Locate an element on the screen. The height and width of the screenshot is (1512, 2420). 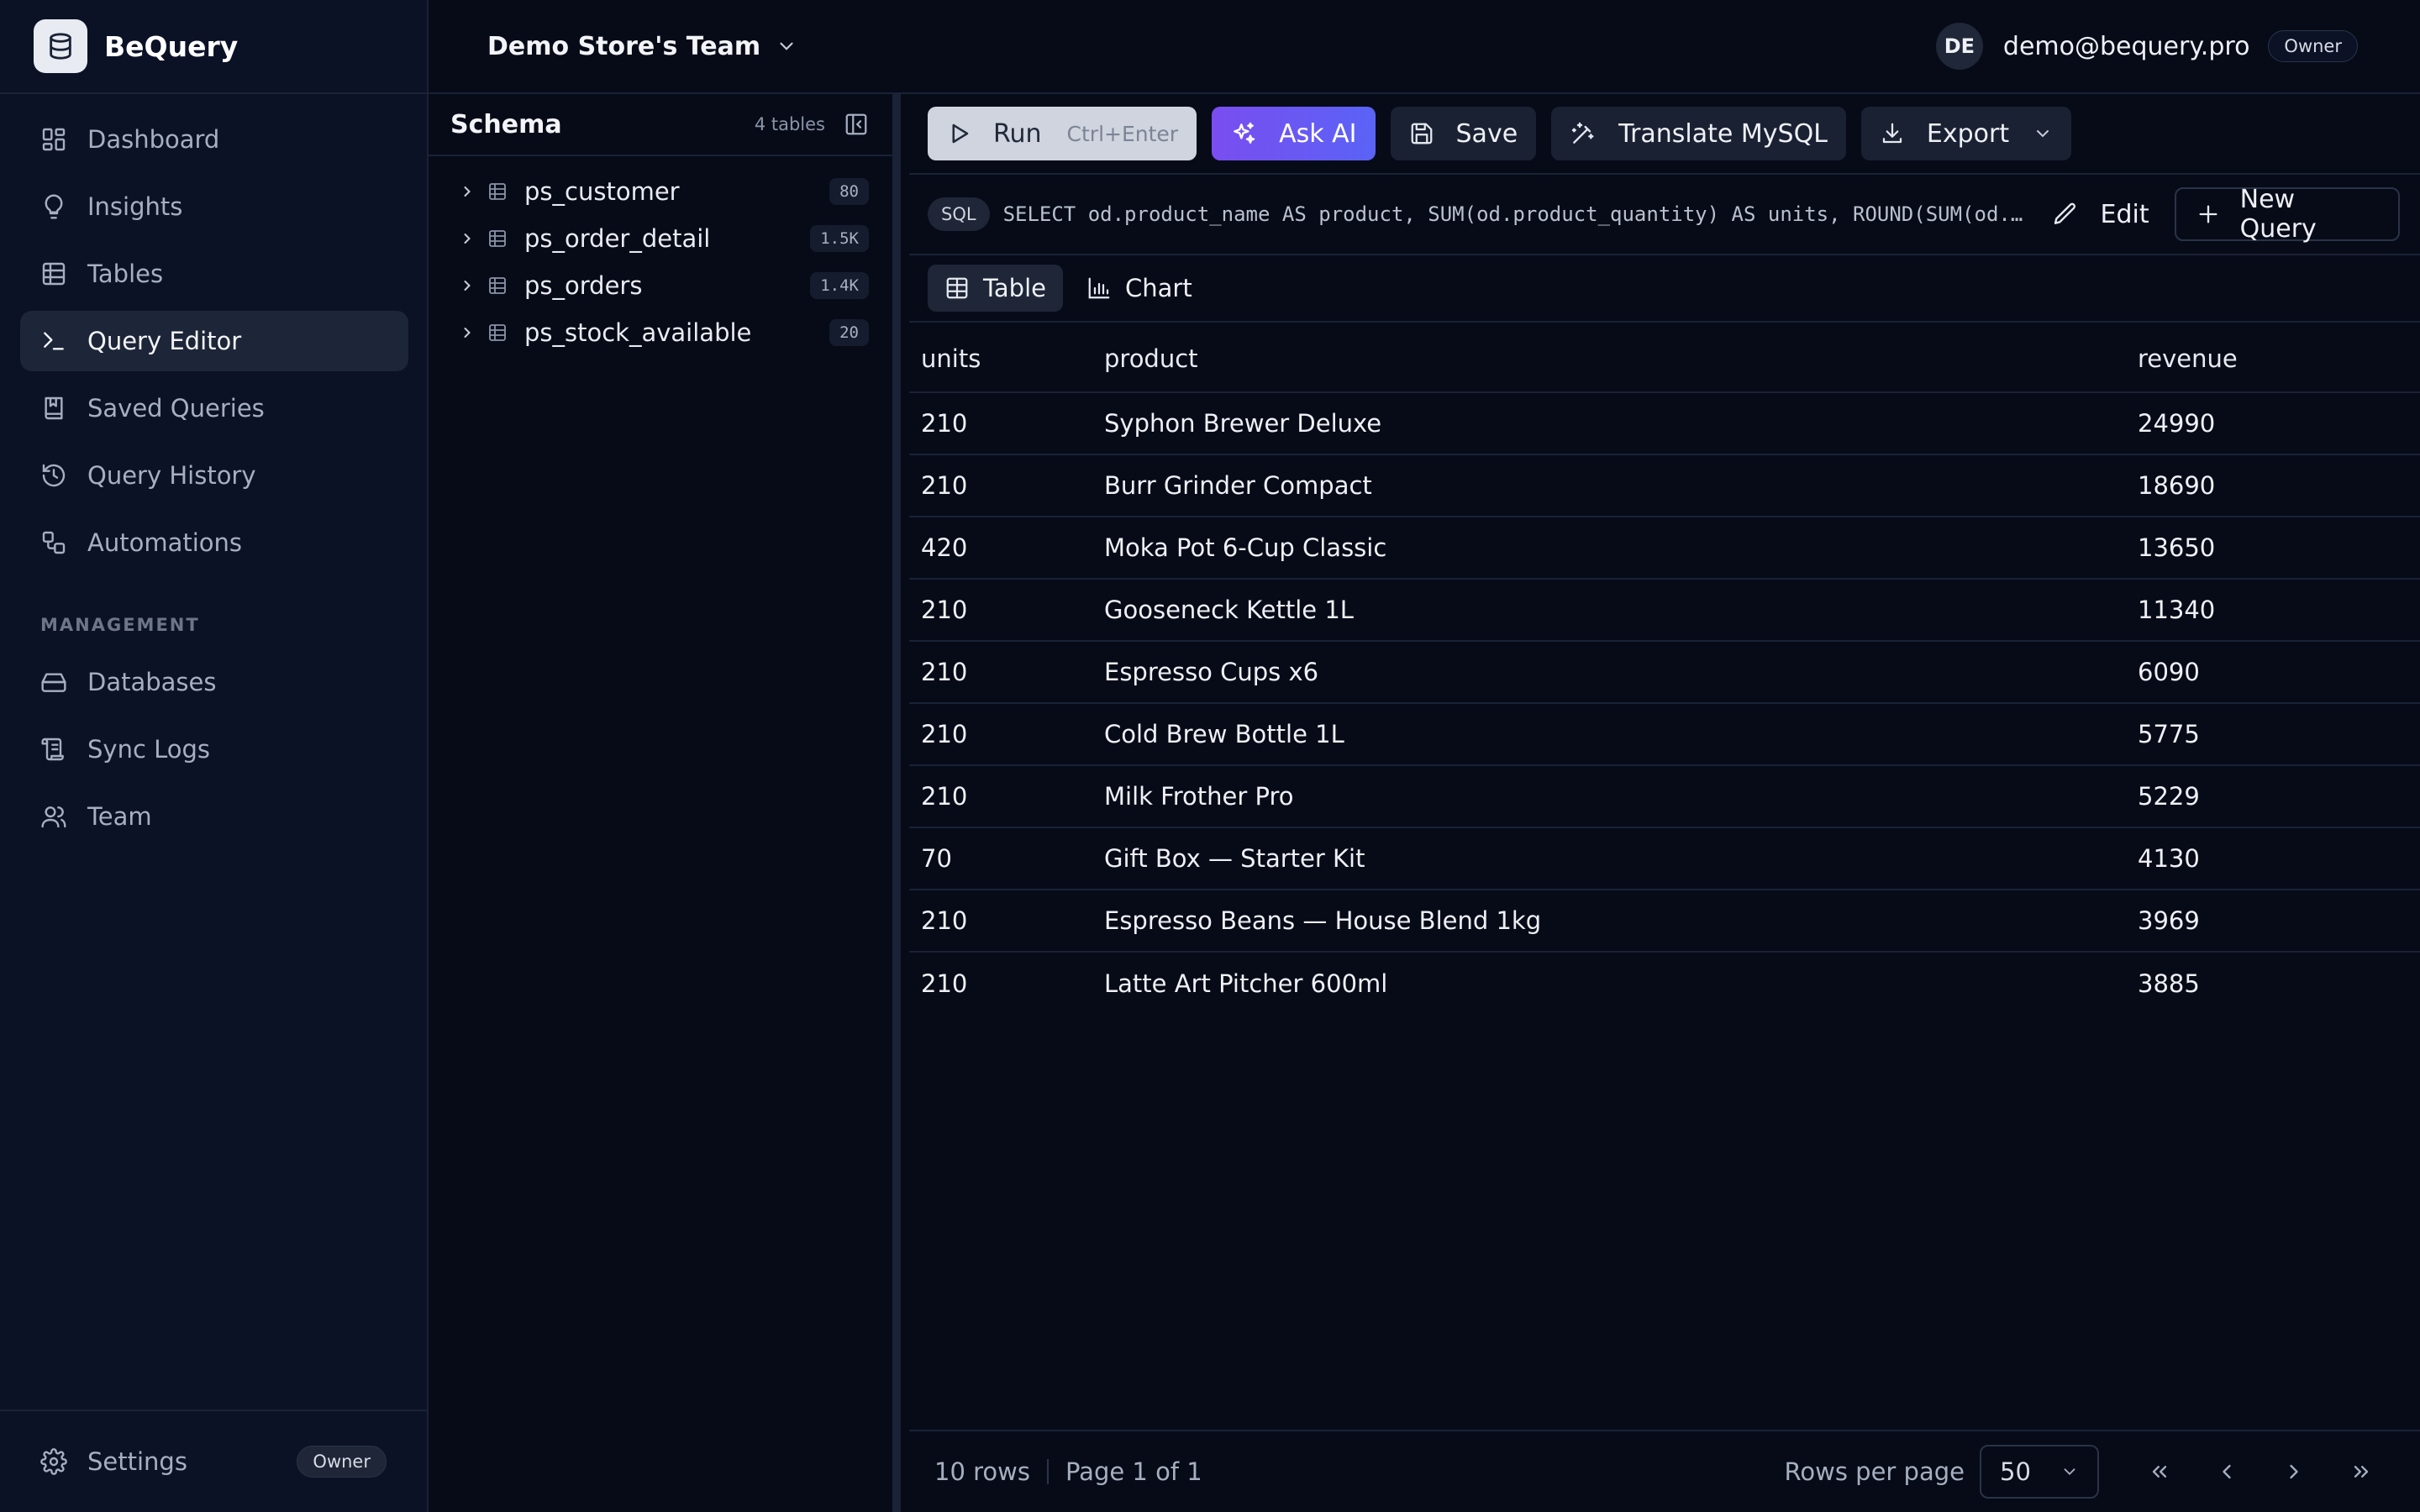
nav-section-management: MANAGEMENT is located at coordinates (120, 625).